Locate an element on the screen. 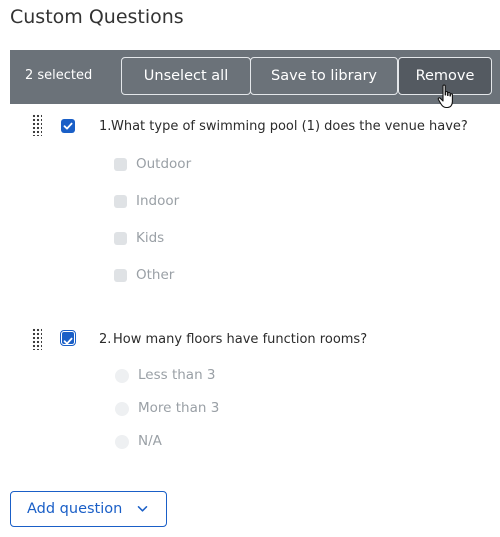 Image resolution: width=500 pixels, height=537 pixels. option-label: Other is located at coordinates (155, 275).